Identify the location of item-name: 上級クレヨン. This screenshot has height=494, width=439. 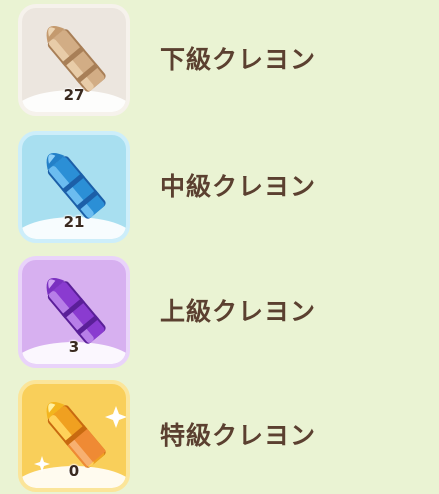
(238, 311).